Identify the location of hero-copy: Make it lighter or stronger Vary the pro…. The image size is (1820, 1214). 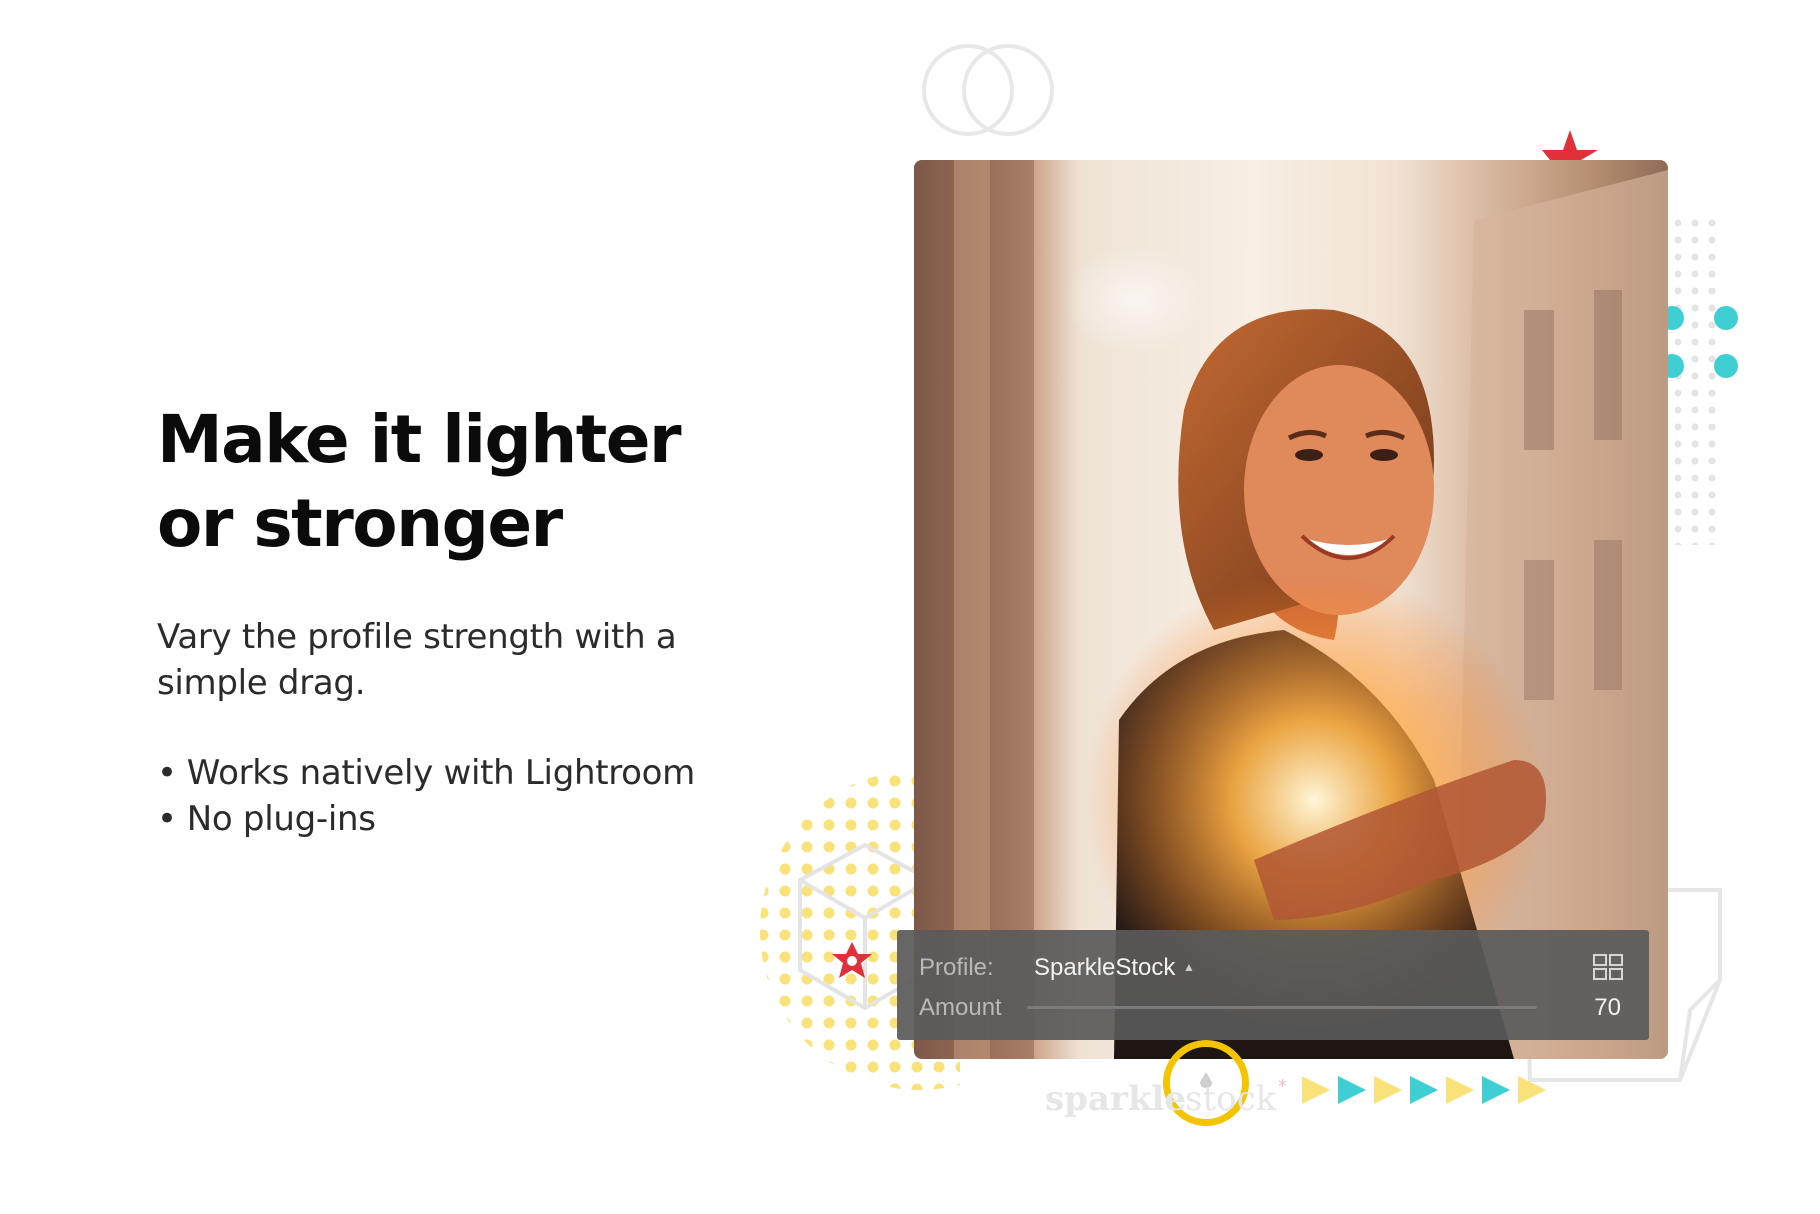
(467, 620).